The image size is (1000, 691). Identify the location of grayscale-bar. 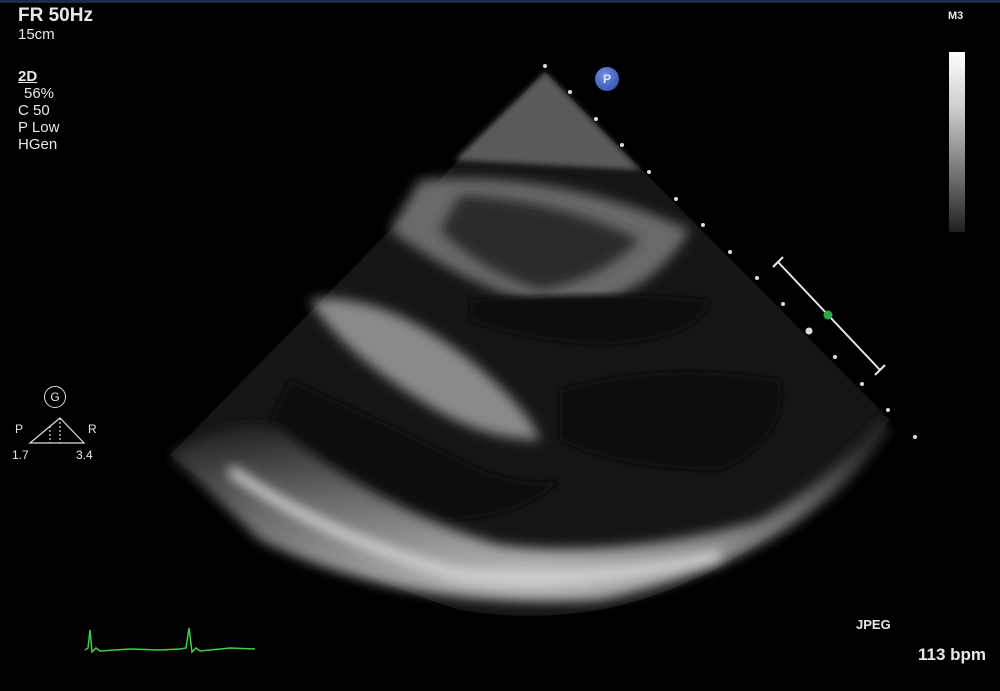
(957, 142).